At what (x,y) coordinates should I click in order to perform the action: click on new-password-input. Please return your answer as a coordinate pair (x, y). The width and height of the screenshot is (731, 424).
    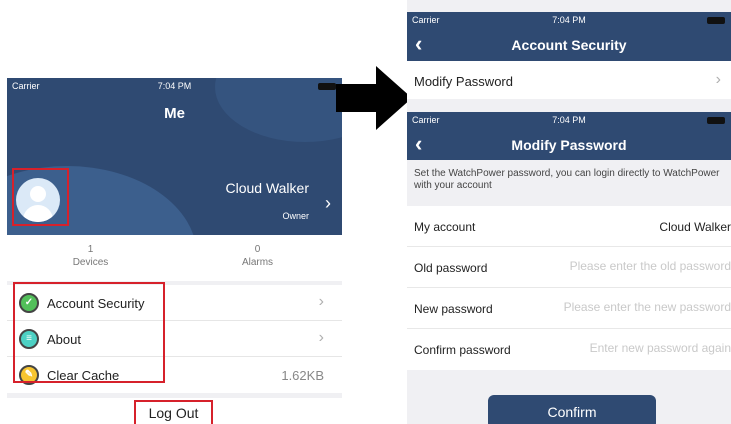
    Looking at the image, I should click on (631, 307).